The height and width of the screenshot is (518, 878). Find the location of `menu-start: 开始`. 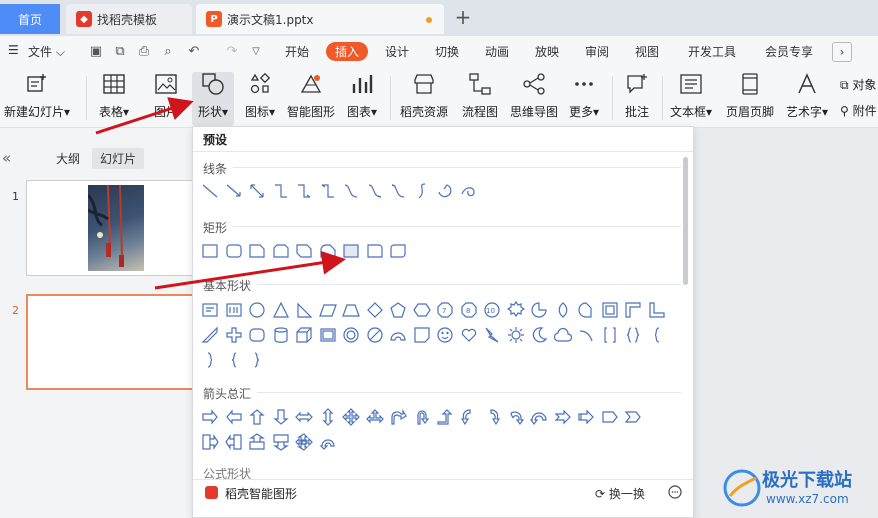

menu-start: 开始 is located at coordinates (297, 51).